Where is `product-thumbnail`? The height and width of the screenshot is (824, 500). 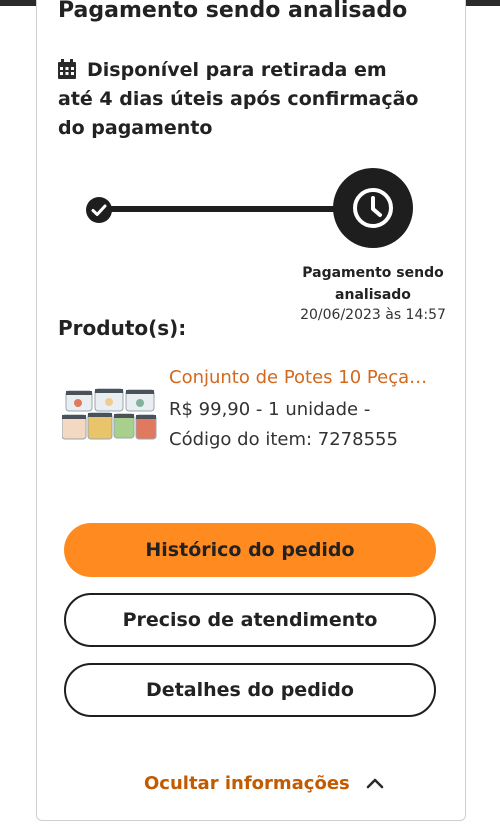
product-thumbnail is located at coordinates (110, 414).